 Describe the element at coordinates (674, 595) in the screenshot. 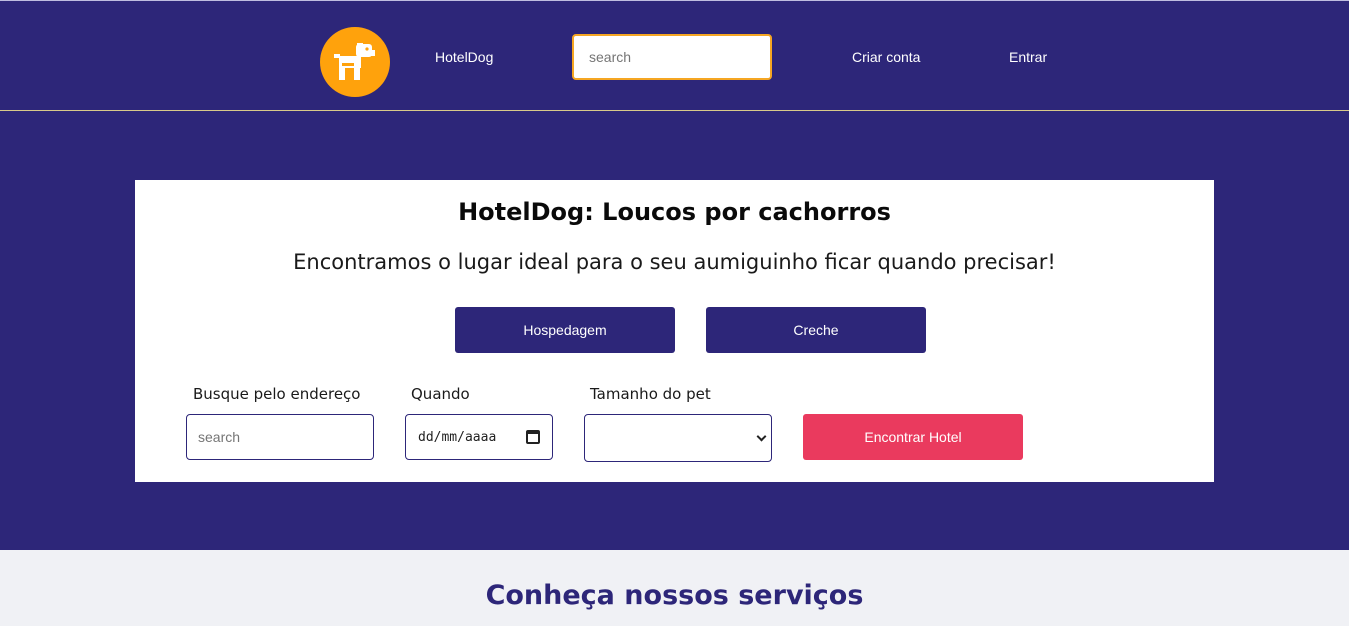

I see `services-title: Conheça nossos serviços` at that location.